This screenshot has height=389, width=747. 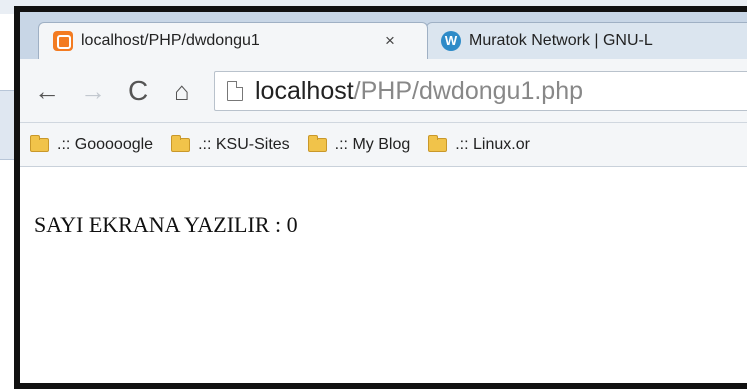 What do you see at coordinates (7, 125) in the screenshot?
I see `background-window-edge` at bounding box center [7, 125].